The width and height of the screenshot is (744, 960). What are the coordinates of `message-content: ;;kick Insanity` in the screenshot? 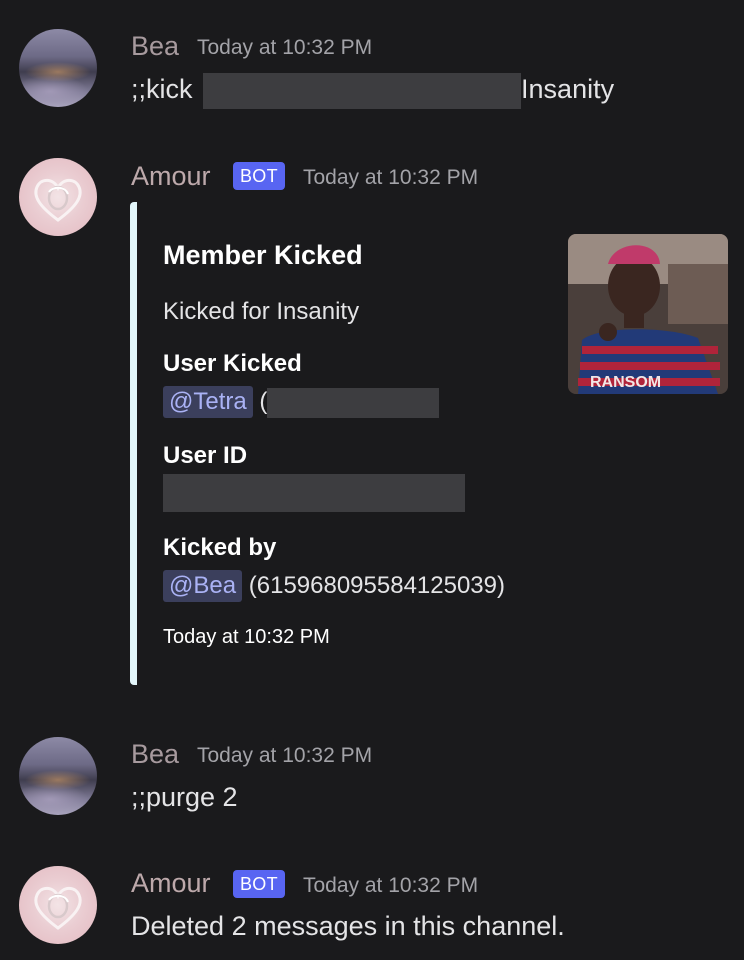 It's located at (372, 91).